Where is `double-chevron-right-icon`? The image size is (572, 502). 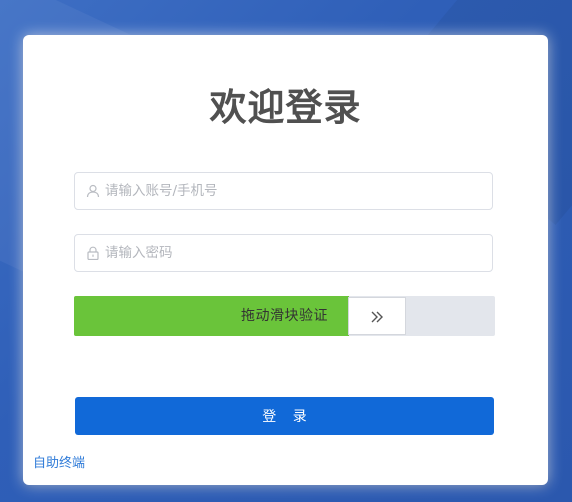
double-chevron-right-icon is located at coordinates (377, 317).